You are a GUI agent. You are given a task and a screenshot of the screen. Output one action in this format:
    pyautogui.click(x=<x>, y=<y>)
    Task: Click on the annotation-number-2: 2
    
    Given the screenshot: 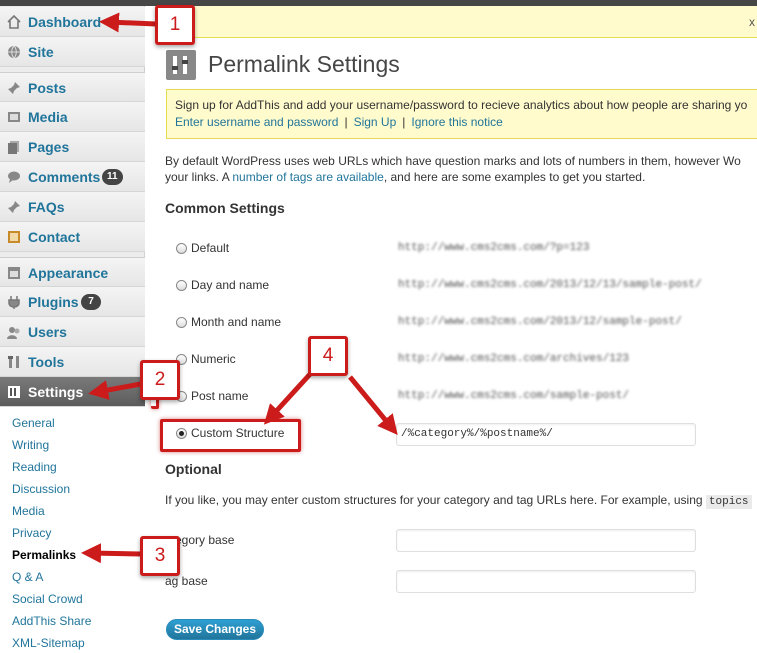 What is the action you would take?
    pyautogui.click(x=160, y=380)
    